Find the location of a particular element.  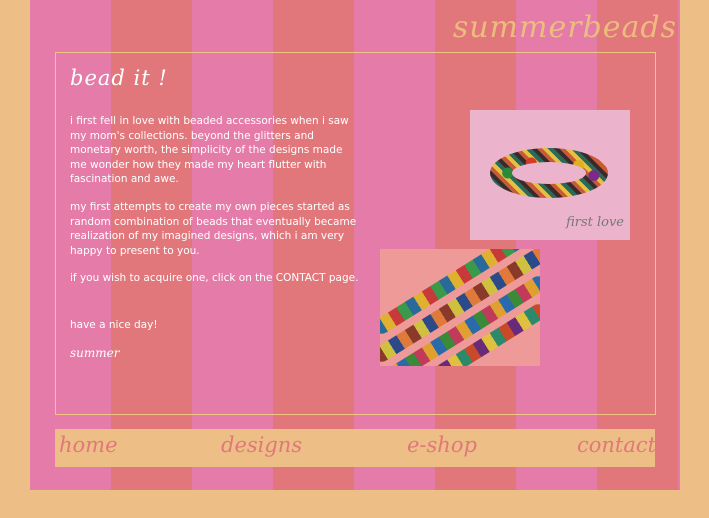

nav-eshop: e-shop is located at coordinates (442, 445).